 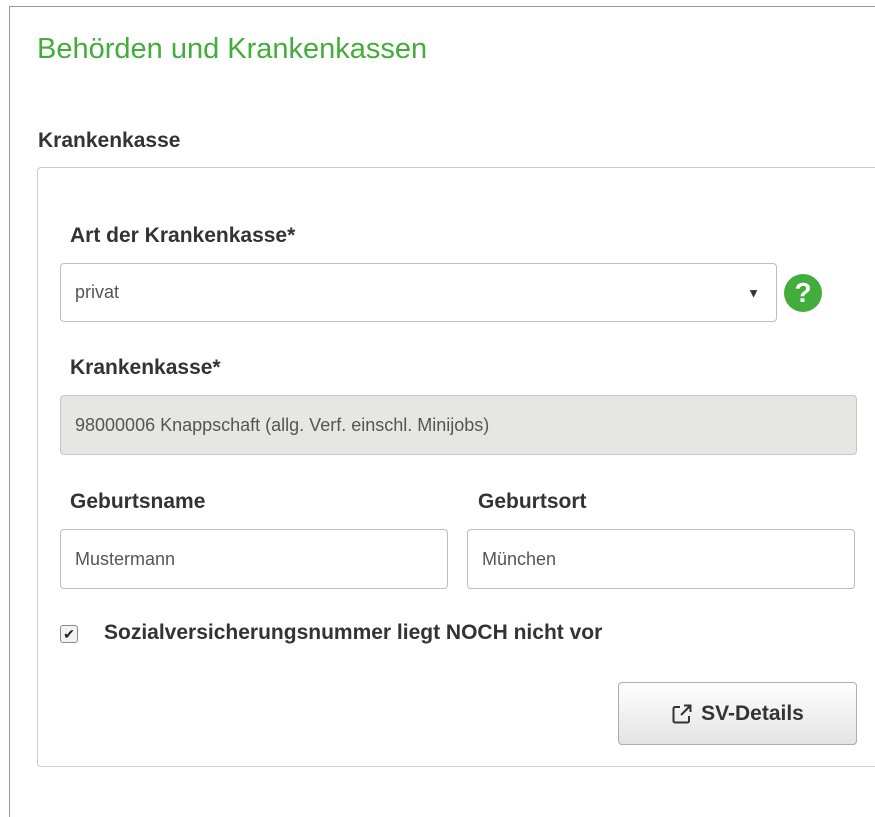 What do you see at coordinates (682, 713) in the screenshot?
I see `external-link-icon` at bounding box center [682, 713].